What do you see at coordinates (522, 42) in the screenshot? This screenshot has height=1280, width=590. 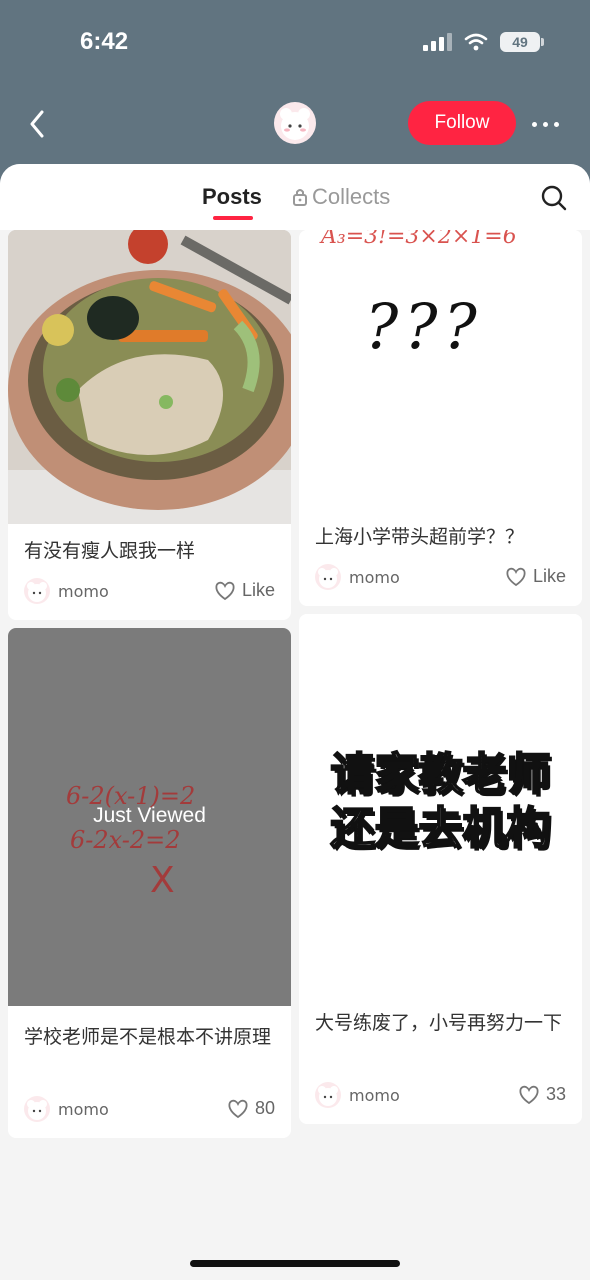 I see `battery-indicator: 49` at bounding box center [522, 42].